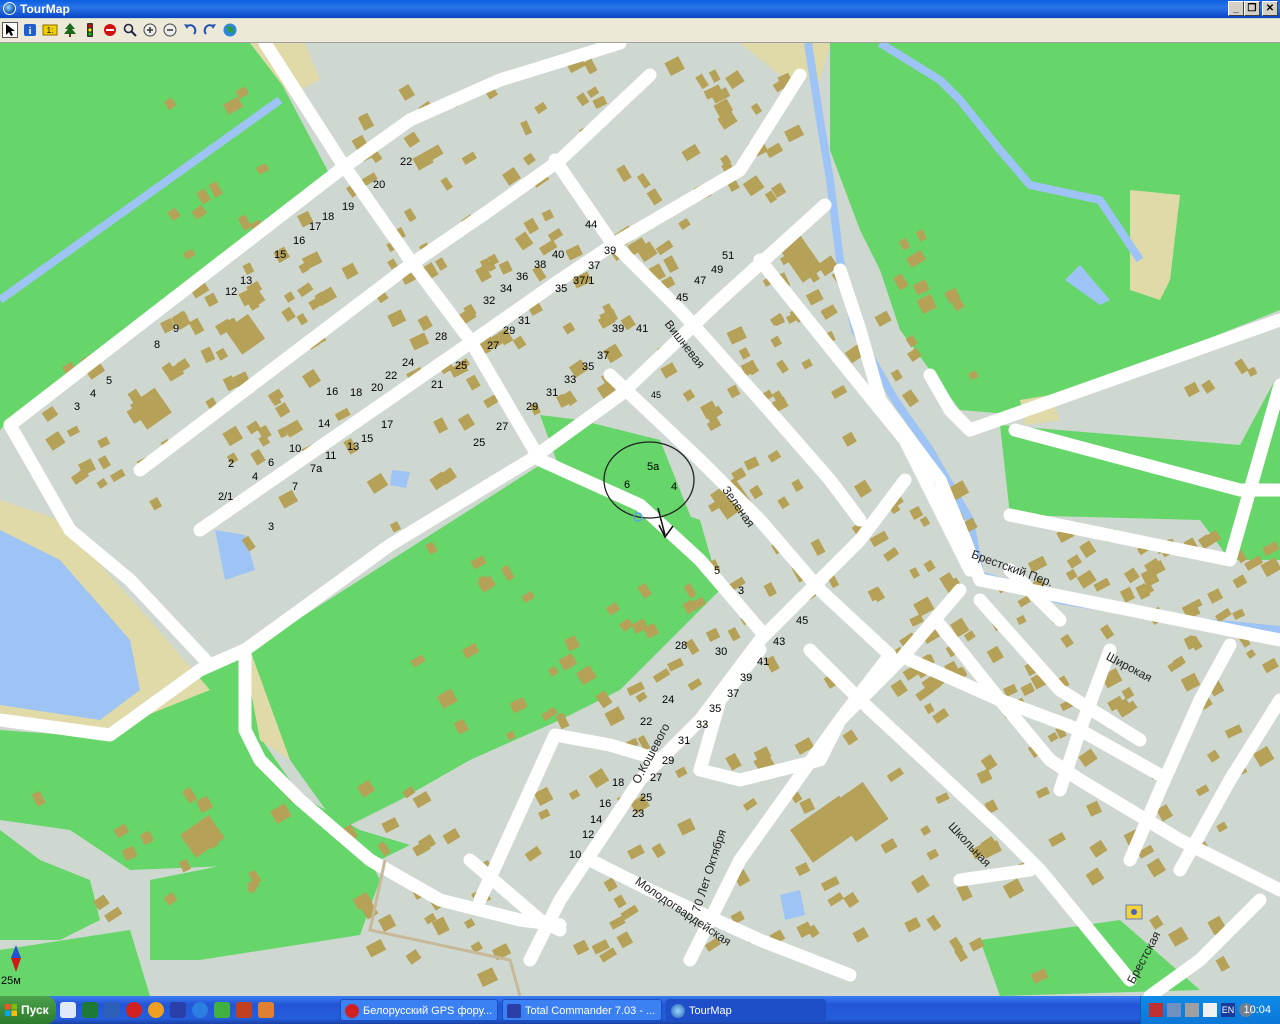 The height and width of the screenshot is (1024, 1280). I want to click on window-title: TourMap, so click(45, 9).